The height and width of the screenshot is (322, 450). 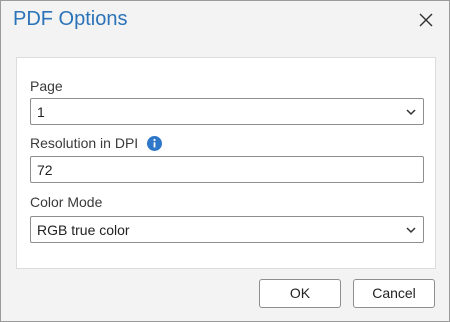 What do you see at coordinates (66, 202) in the screenshot?
I see `color-mode-label: Color Mode` at bounding box center [66, 202].